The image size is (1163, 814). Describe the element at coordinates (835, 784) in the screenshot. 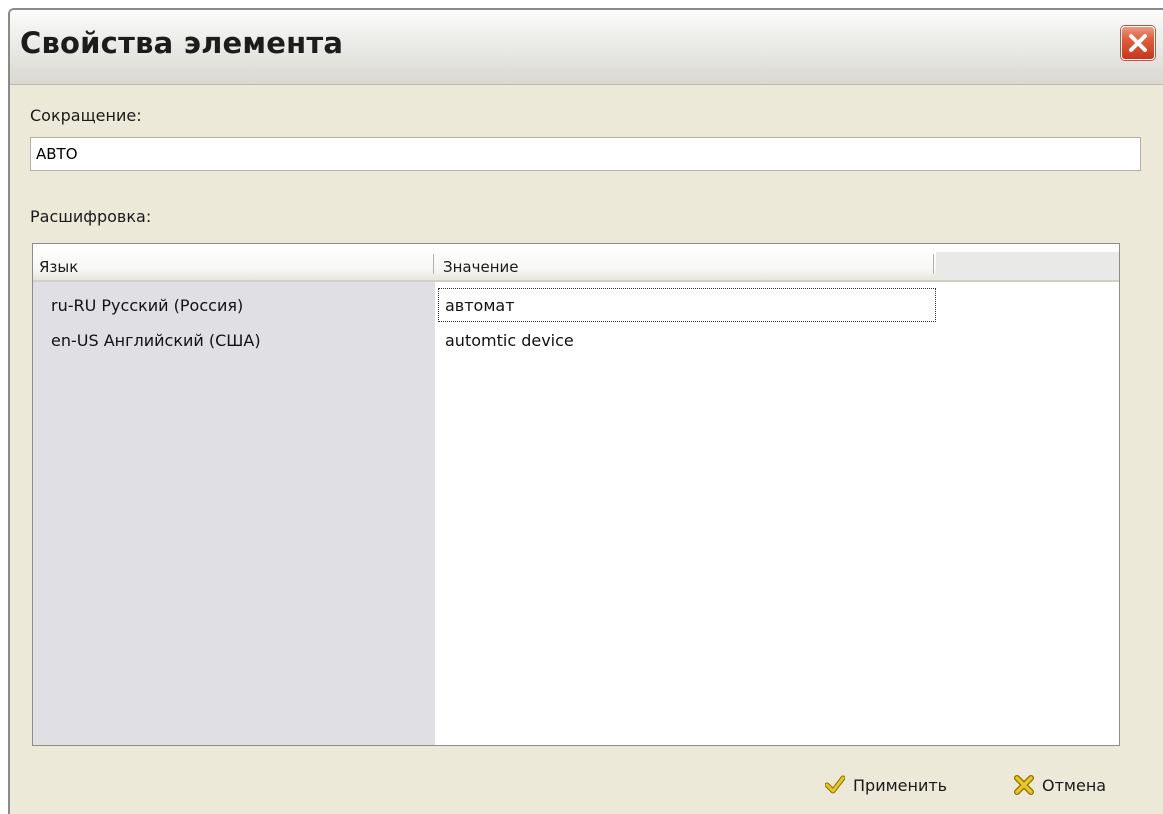

I see `checkmark-icon` at that location.